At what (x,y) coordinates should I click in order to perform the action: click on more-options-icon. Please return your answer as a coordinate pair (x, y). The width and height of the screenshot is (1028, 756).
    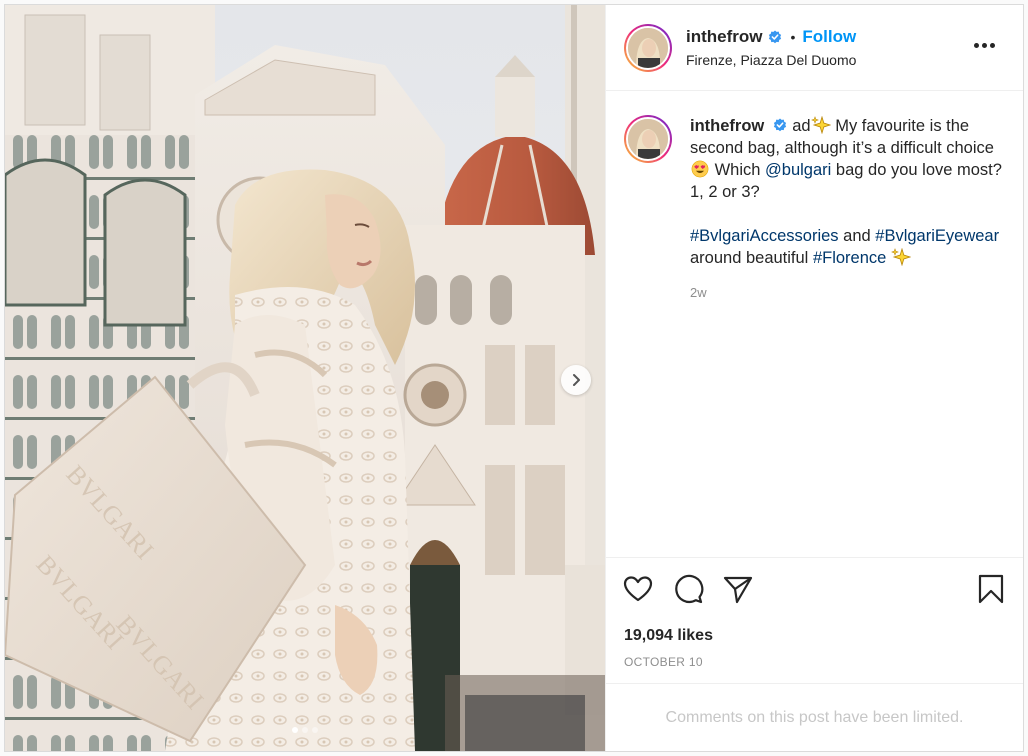
    Looking at the image, I should click on (984, 45).